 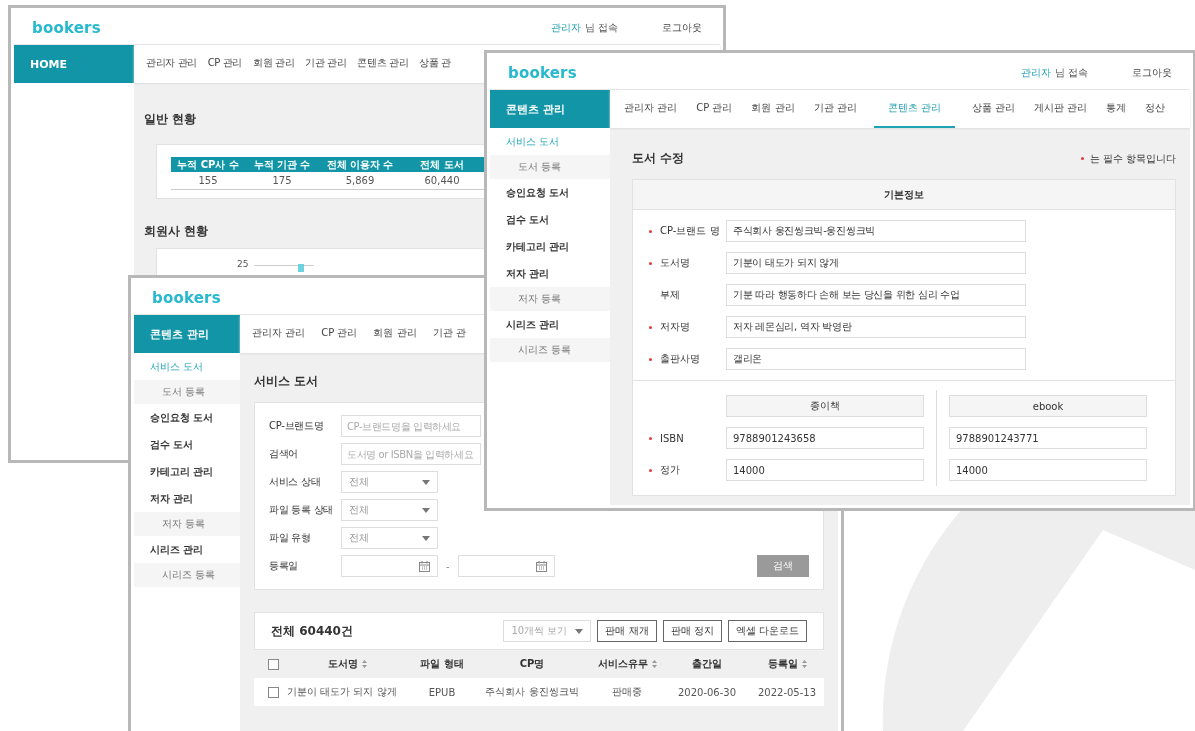 What do you see at coordinates (442, 692) in the screenshot?
I see `table-cell: EPUB` at bounding box center [442, 692].